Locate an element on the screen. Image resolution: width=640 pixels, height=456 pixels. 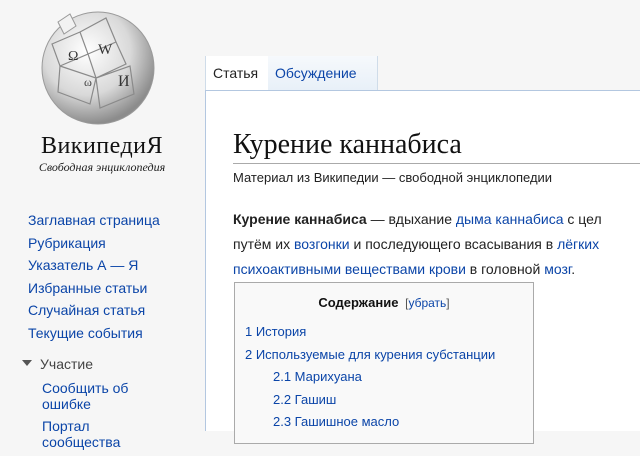
lead-text: и последующего всасывания в is located at coordinates (453, 244).